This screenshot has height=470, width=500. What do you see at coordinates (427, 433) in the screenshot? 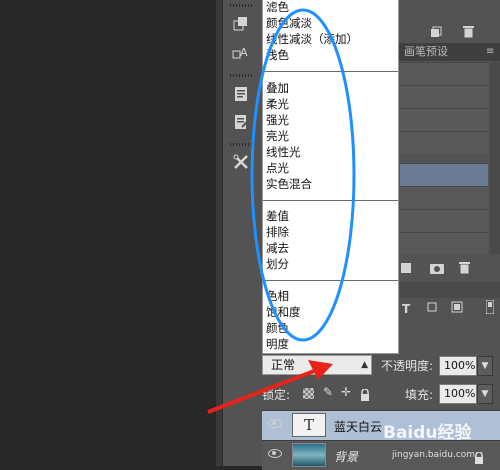
I see `watermark: Baidu经验` at bounding box center [427, 433].